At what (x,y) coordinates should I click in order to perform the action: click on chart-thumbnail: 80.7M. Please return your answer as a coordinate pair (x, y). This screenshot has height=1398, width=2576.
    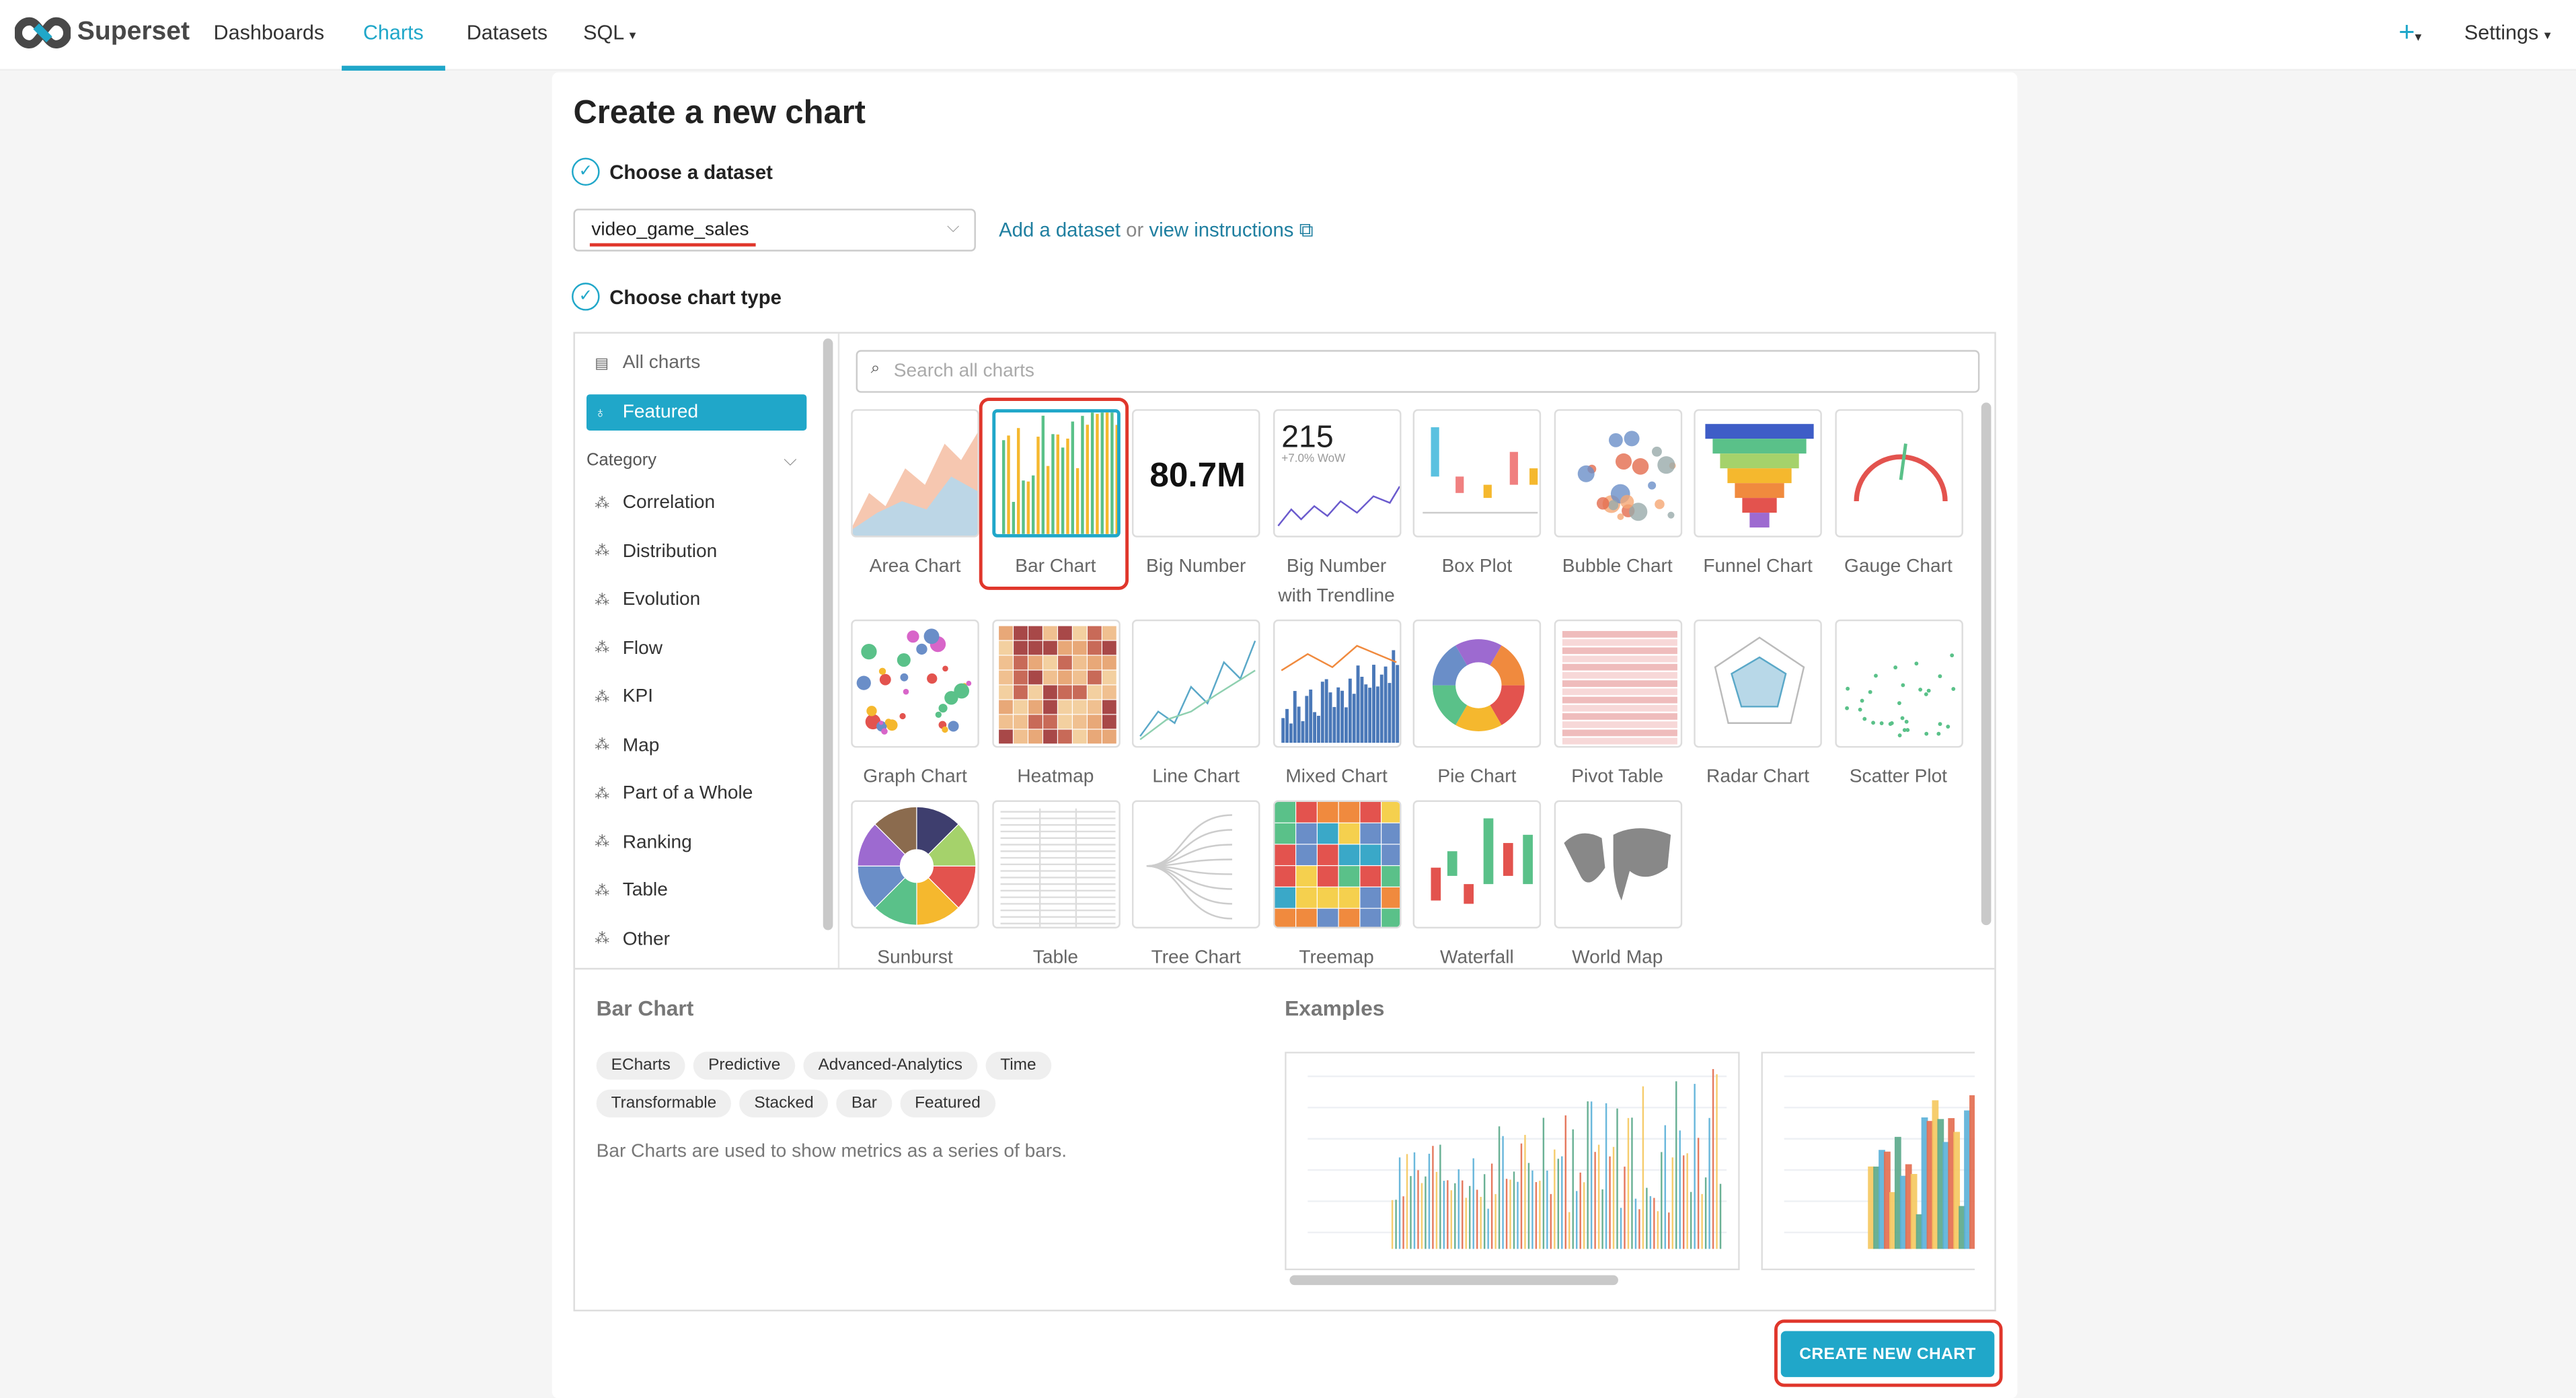
    Looking at the image, I should click on (1195, 473).